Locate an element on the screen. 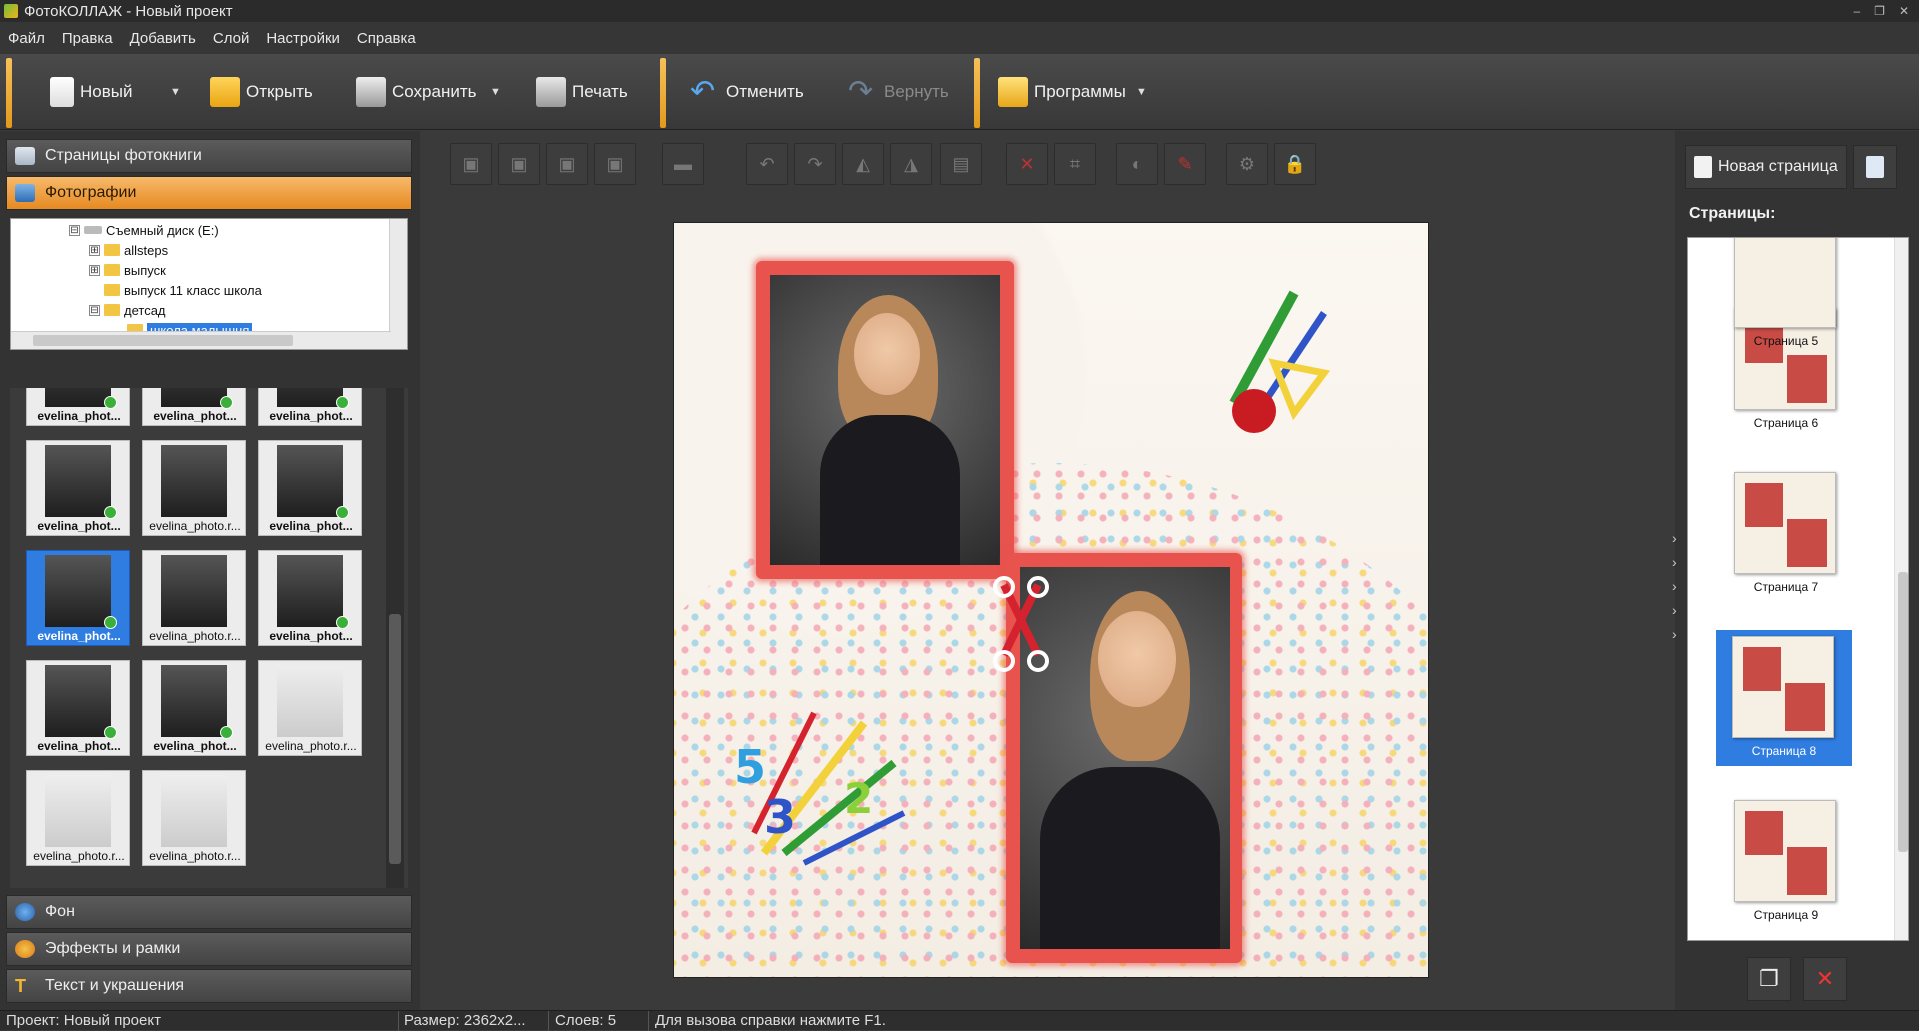 This screenshot has height=1031, width=1919. settings-button: ⚙ is located at coordinates (1247, 164).